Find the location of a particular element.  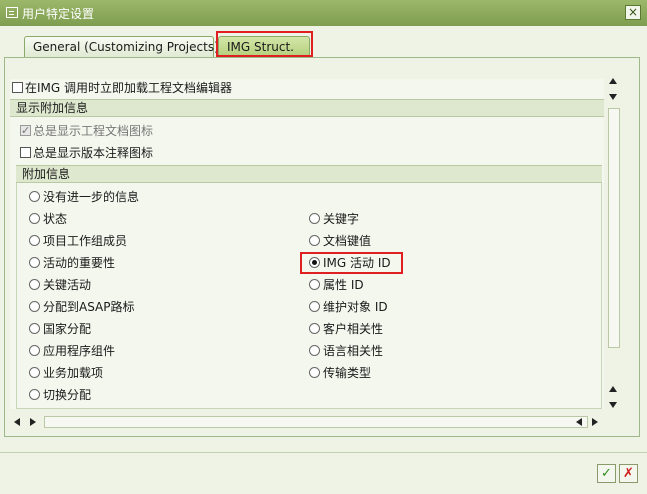

footer-separator is located at coordinates (323, 452).